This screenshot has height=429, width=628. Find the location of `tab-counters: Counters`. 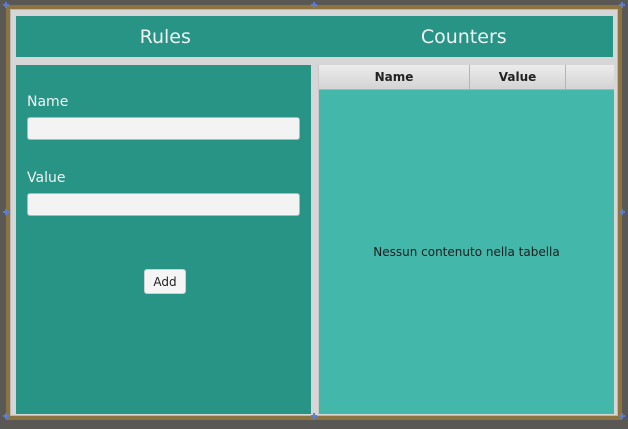

tab-counters: Counters is located at coordinates (464, 36).